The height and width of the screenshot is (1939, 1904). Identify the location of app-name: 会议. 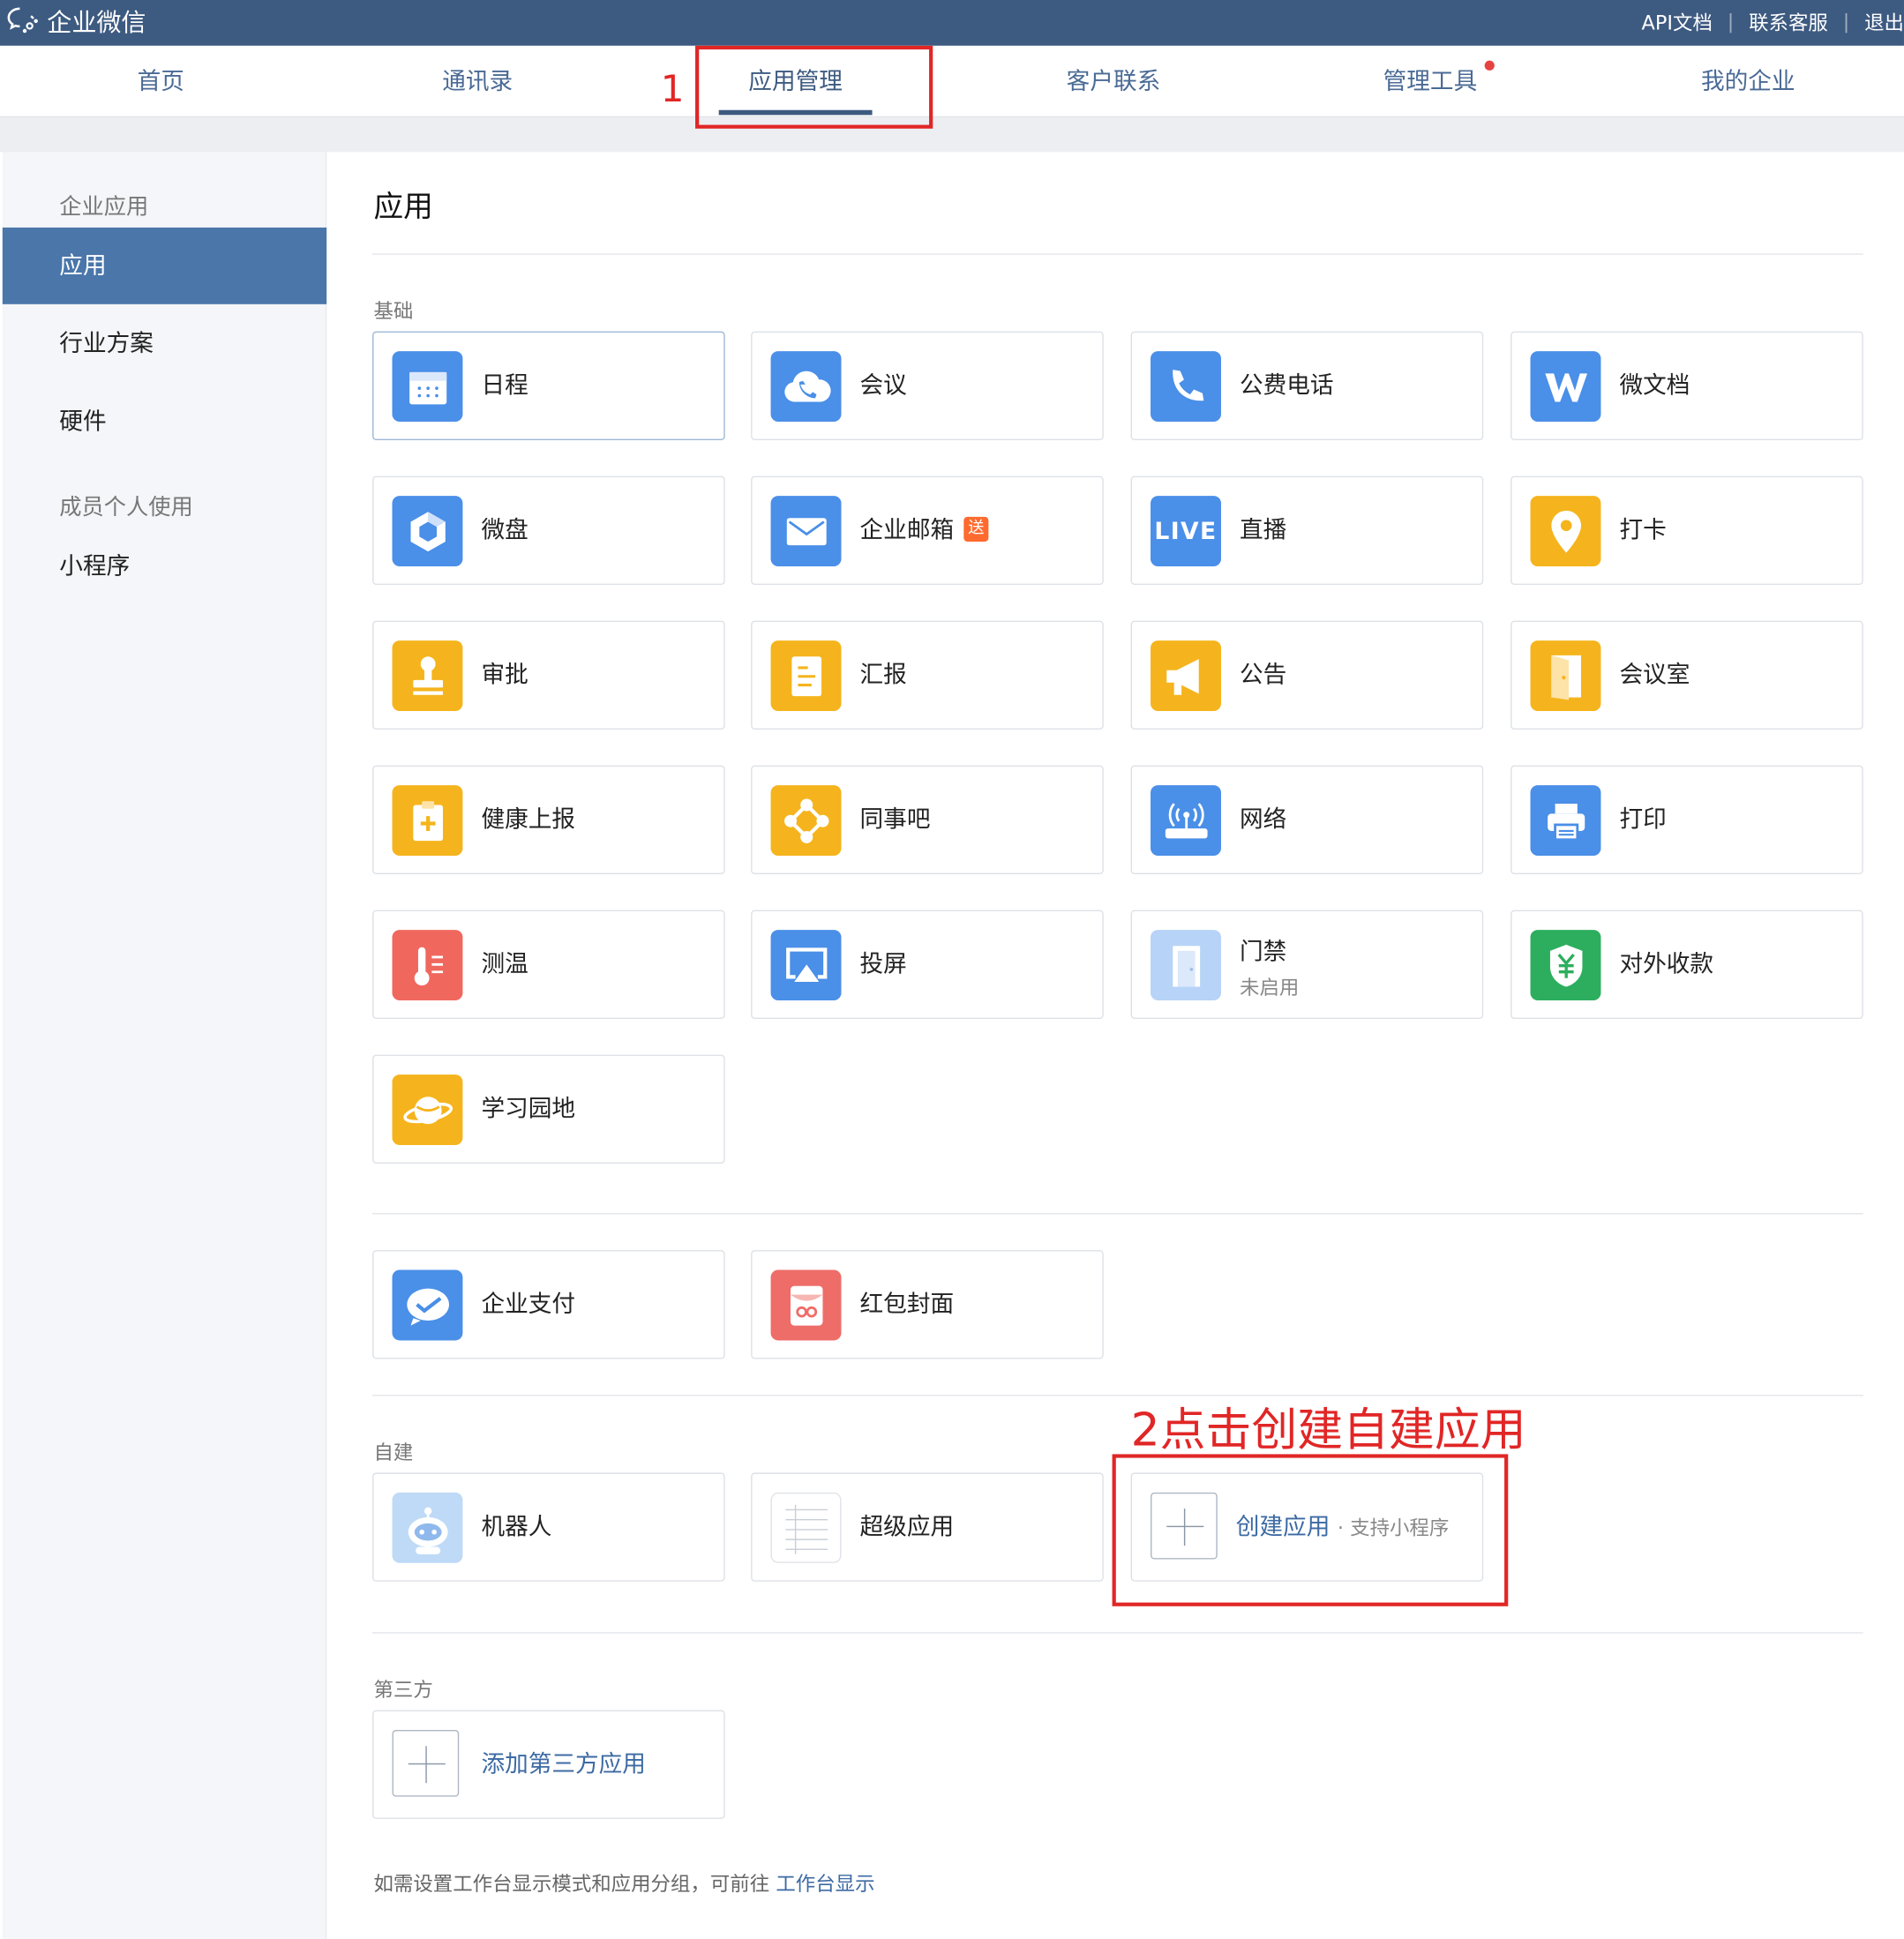
(883, 385).